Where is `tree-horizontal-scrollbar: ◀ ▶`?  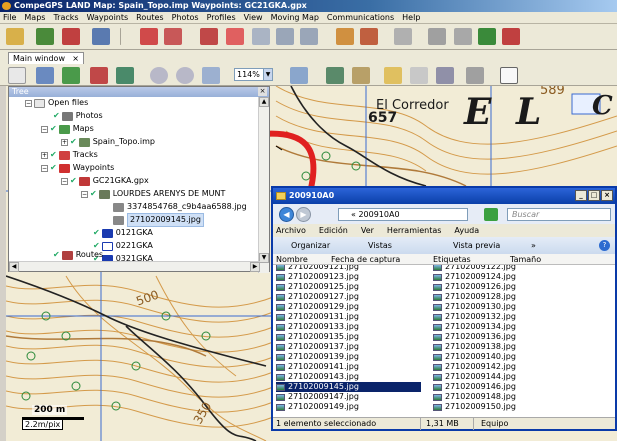
tree-horizontal-scrollbar: ◀ ▶ is located at coordinates (134, 266).